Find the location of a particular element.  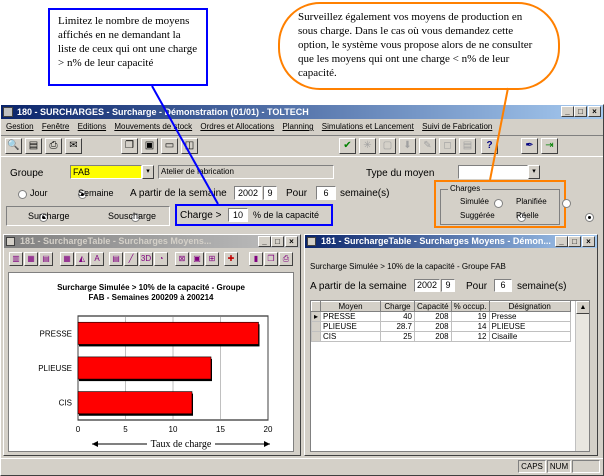

table-row: PLIEUSE 28.7 208 14 PLIEUSE is located at coordinates (441, 326).